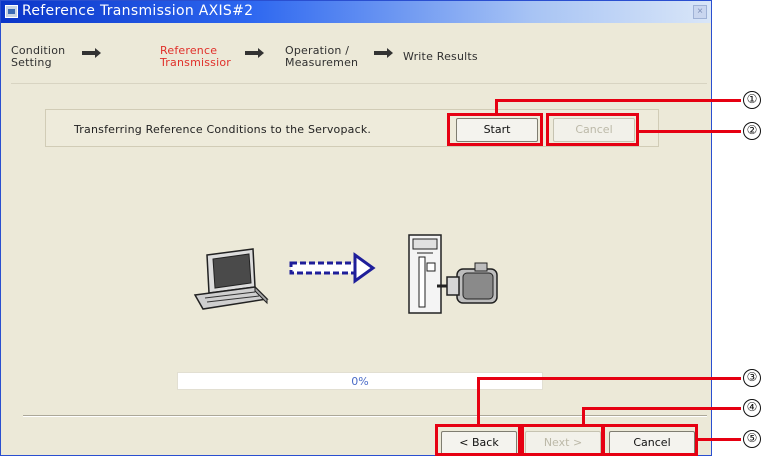  Describe the element at coordinates (425, 274) in the screenshot. I see `servopack-icon` at that location.